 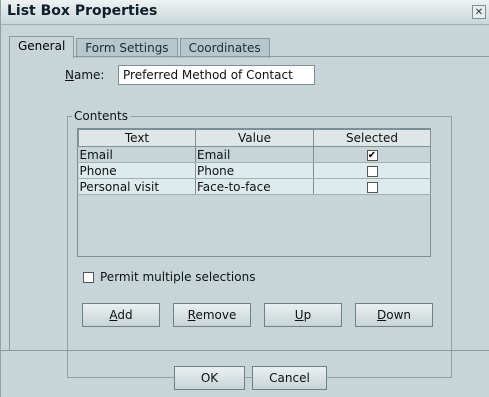 I want to click on contents-button-row: Add Remove Up Down, so click(x=264, y=315).